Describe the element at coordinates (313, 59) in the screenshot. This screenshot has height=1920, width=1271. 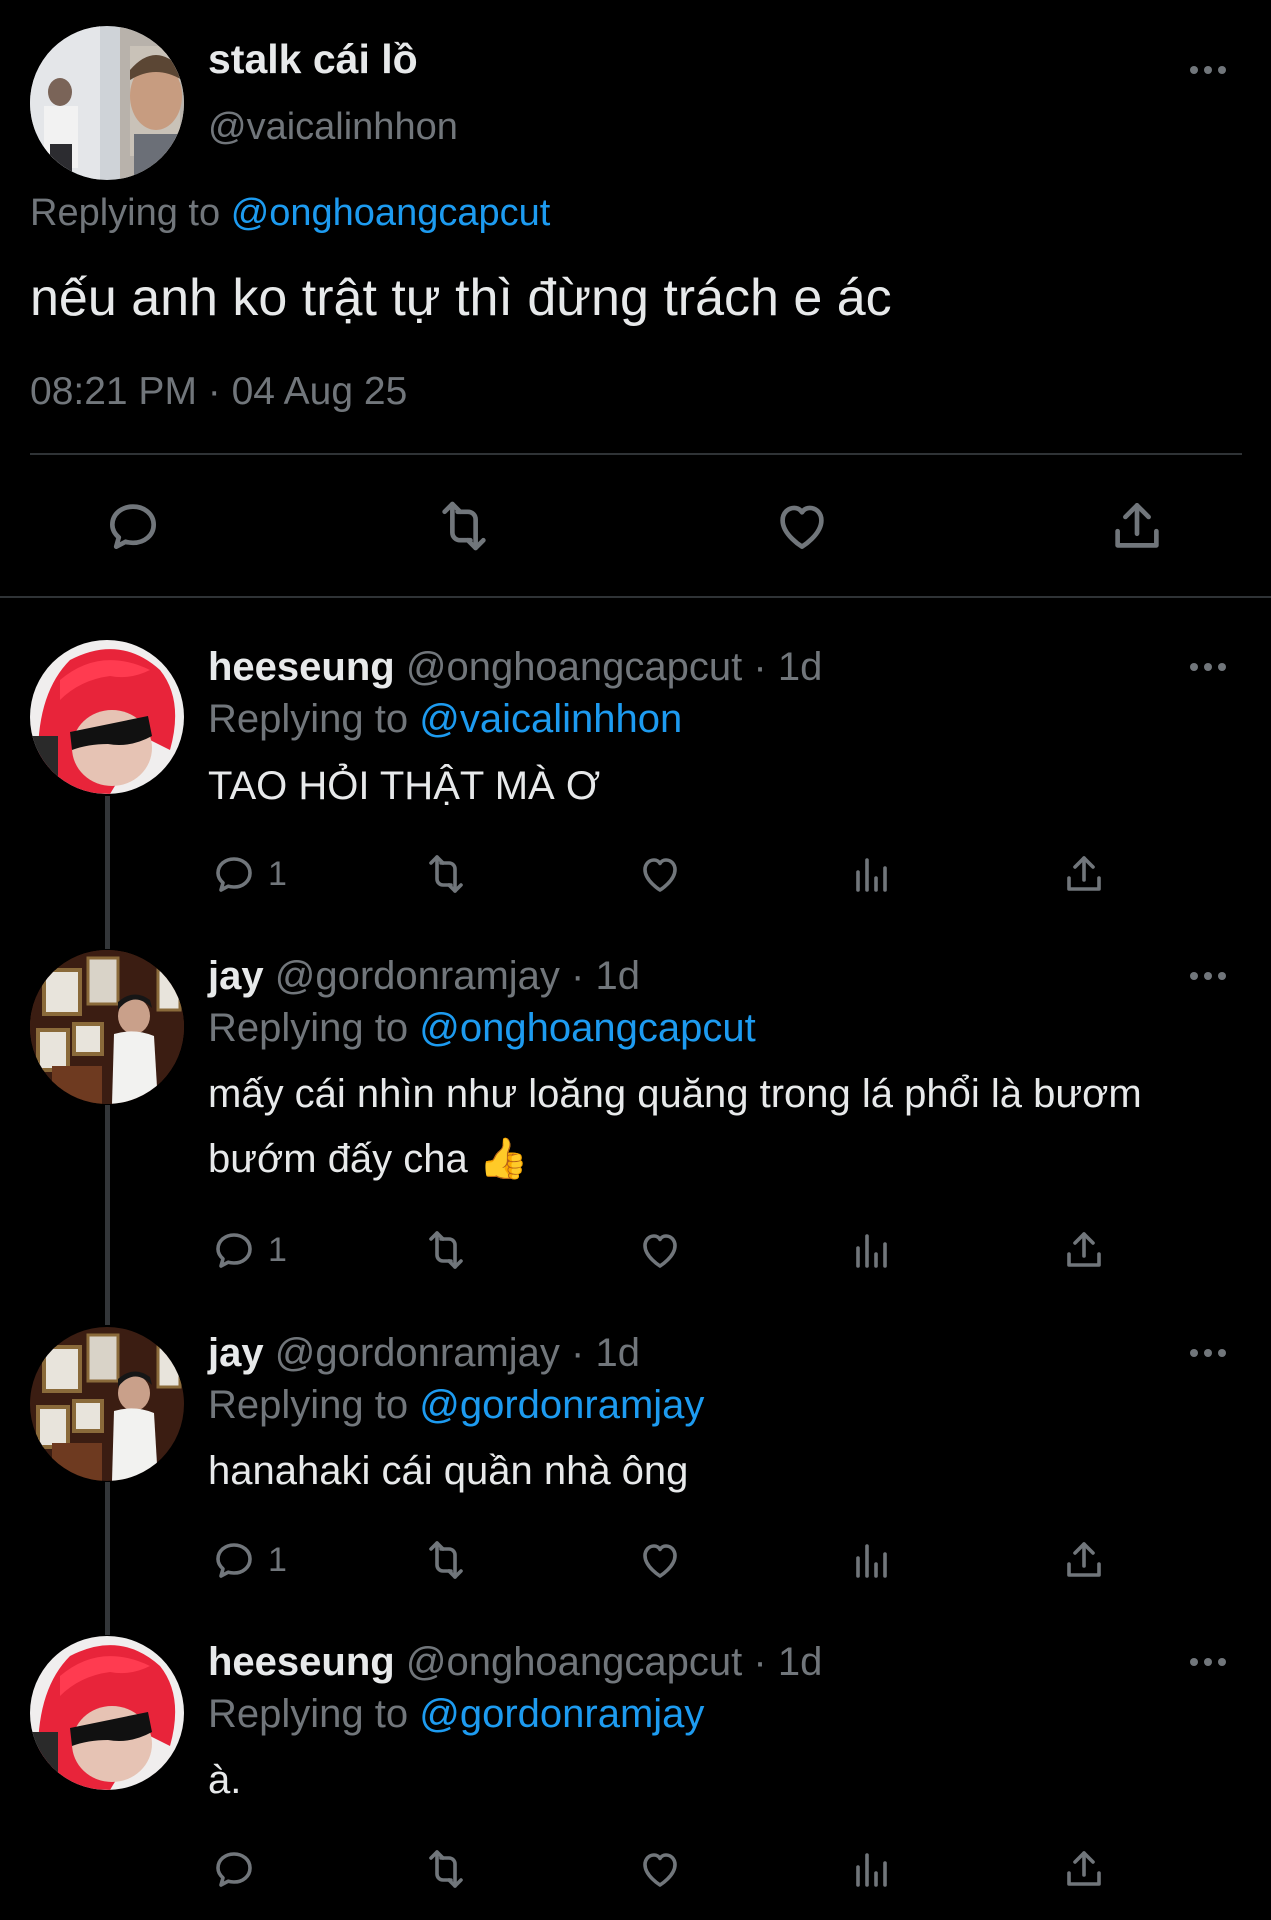
I see `main-author-name: stalk cái lồ` at that location.